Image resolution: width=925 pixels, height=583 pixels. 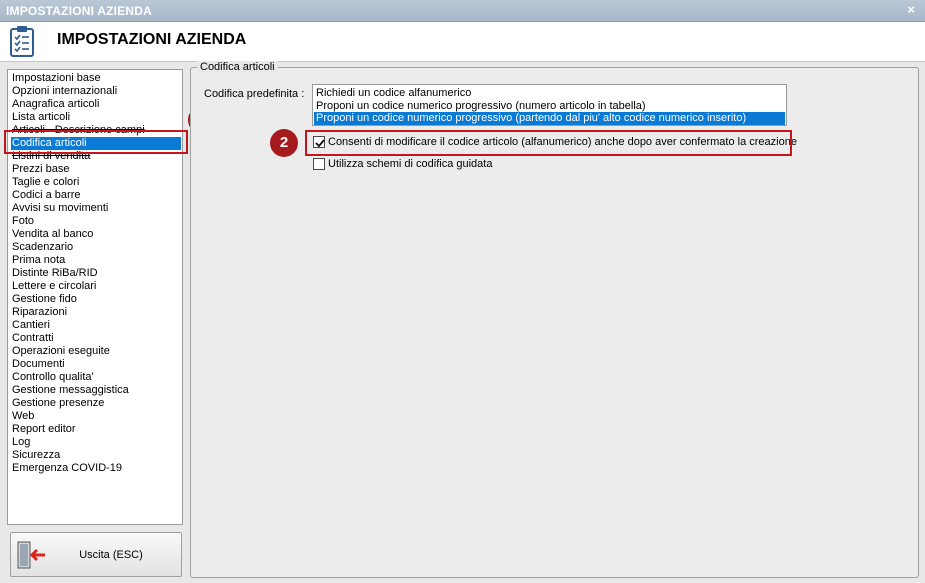 I want to click on sidebar-item-prima-nota: Prima nota, so click(x=96, y=260).